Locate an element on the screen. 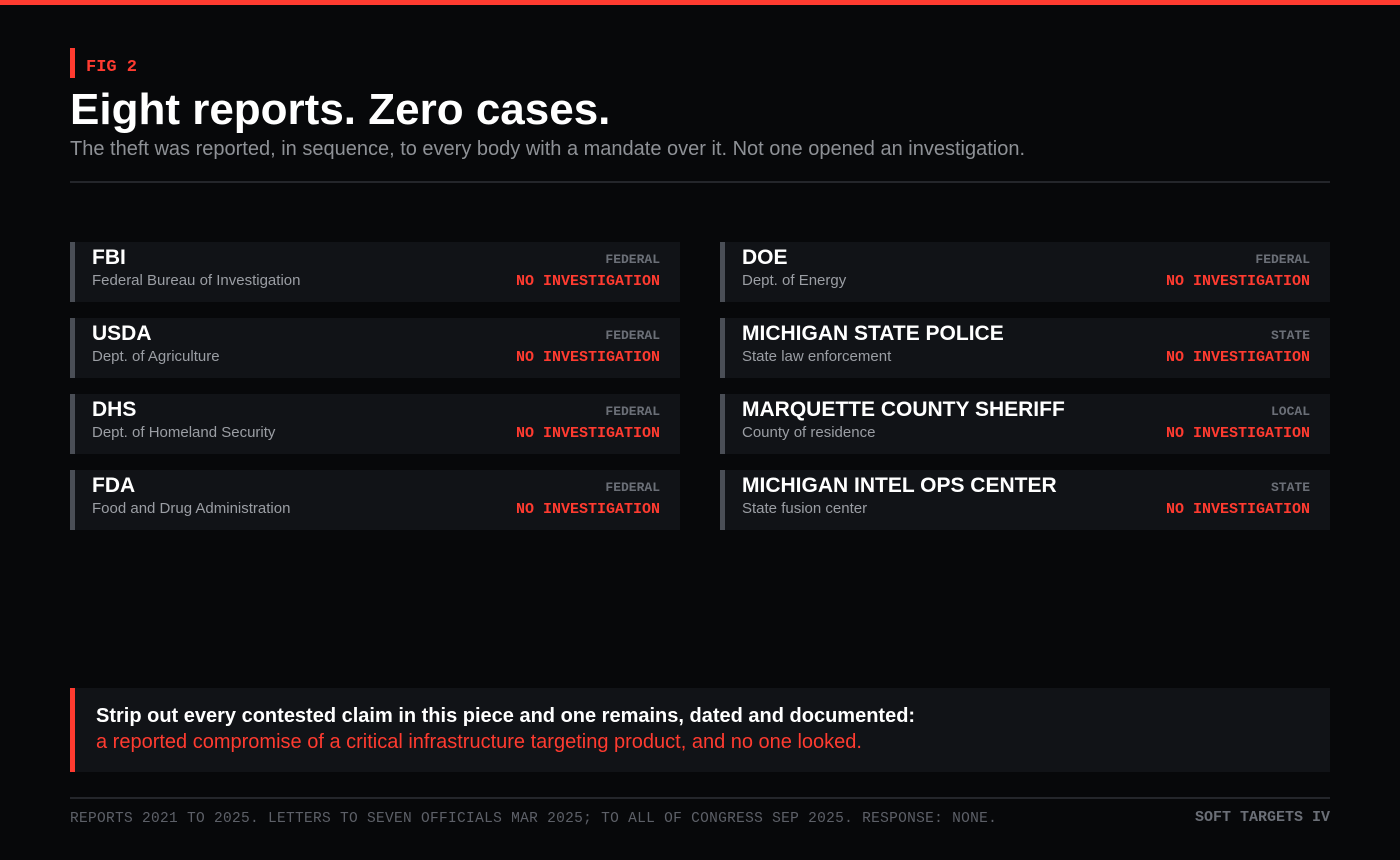 Image resolution: width=1400 pixels, height=860 pixels. agency-description: State fusion center is located at coordinates (805, 508).